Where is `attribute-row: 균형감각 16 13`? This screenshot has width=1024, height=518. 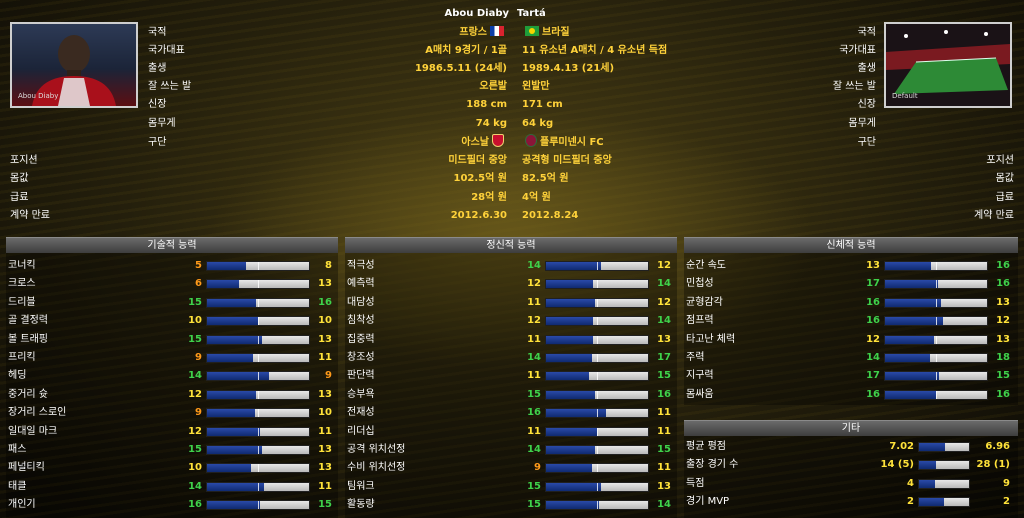
attribute-row: 균형감각 16 13 is located at coordinates (851, 303).